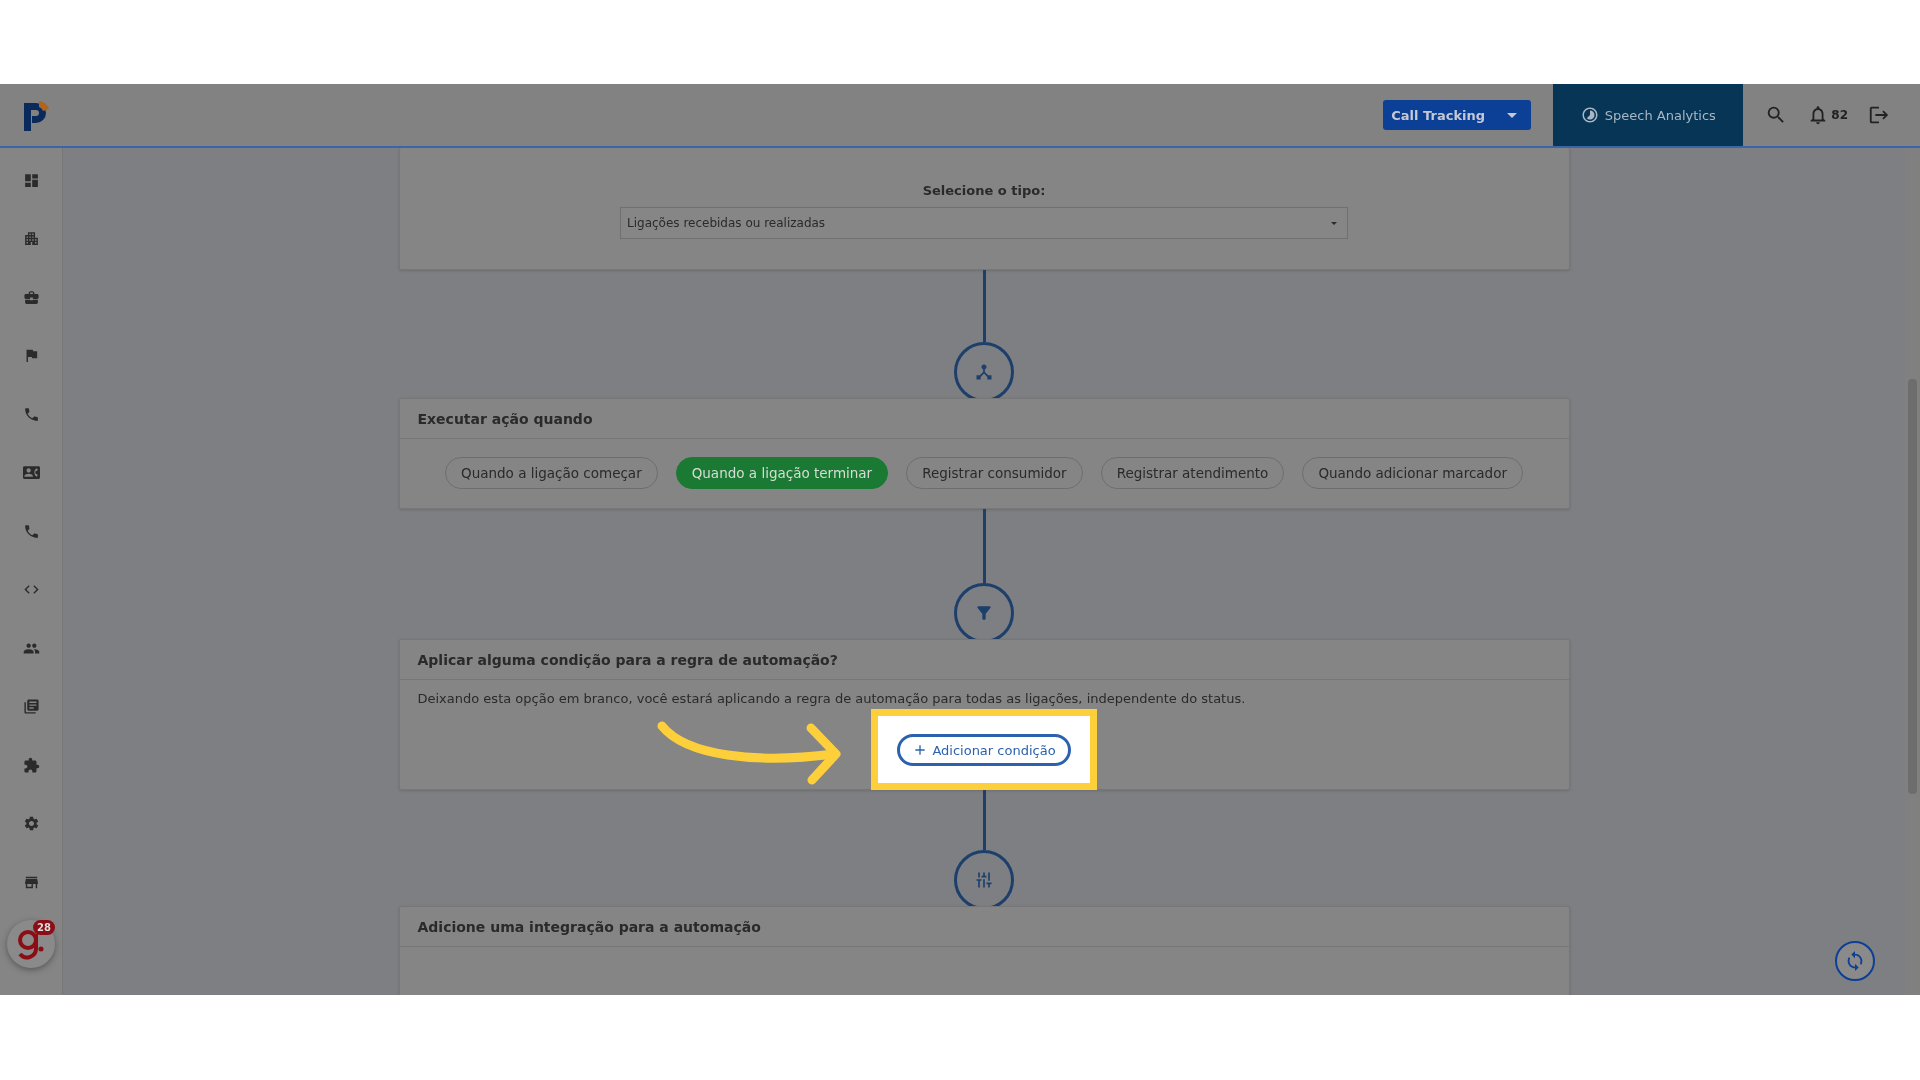 Image resolution: width=1920 pixels, height=1080 pixels. Describe the element at coordinates (1648, 115) in the screenshot. I see `speech-analytics-tab: Speech Analytics` at that location.